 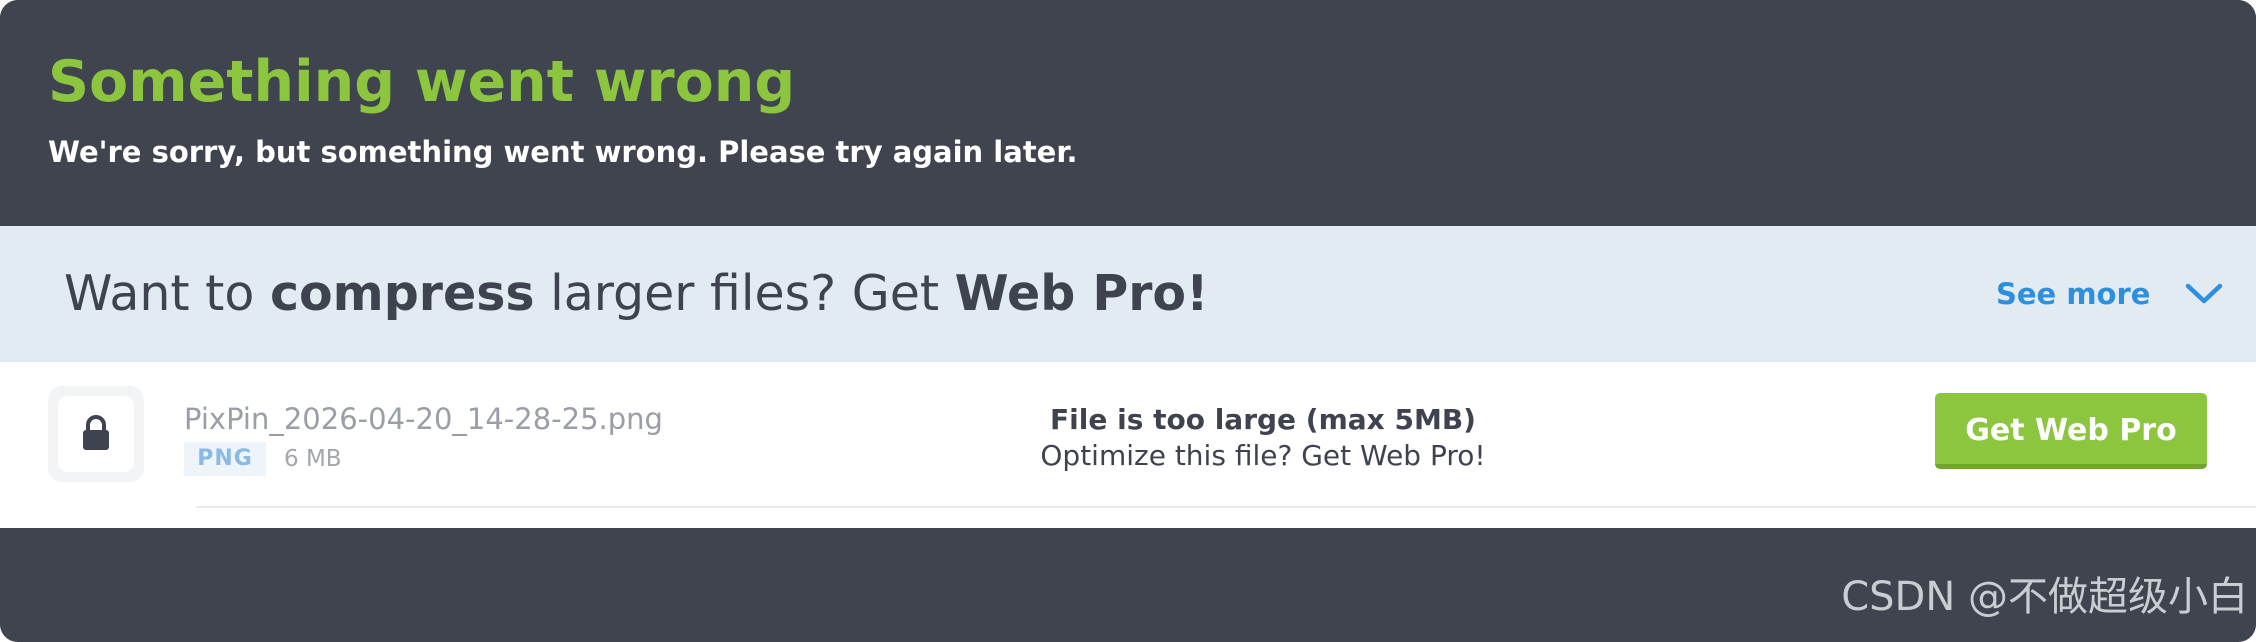 What do you see at coordinates (402, 293) in the screenshot?
I see `promo-text-bold-compress: compress` at bounding box center [402, 293].